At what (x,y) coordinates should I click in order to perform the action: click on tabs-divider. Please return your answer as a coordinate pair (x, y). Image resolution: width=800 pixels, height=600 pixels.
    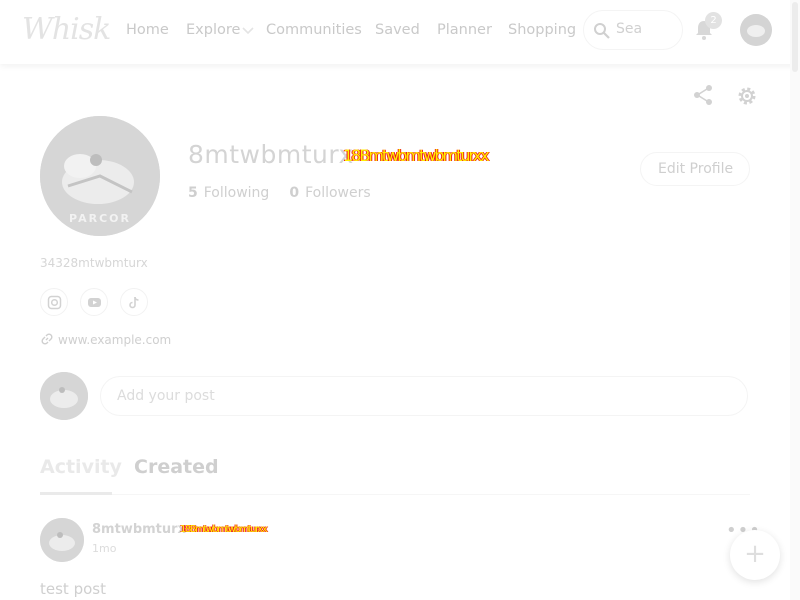
    Looking at the image, I should click on (395, 494).